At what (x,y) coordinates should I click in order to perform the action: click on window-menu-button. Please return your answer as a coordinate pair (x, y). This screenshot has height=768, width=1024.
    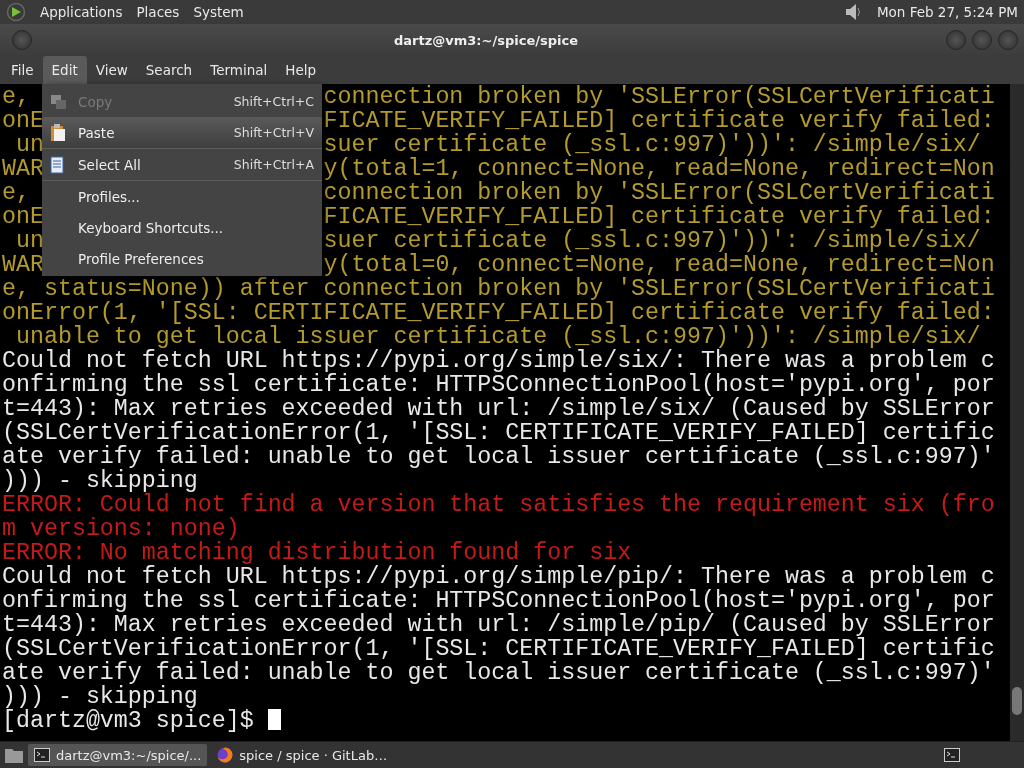
    Looking at the image, I should click on (22, 40).